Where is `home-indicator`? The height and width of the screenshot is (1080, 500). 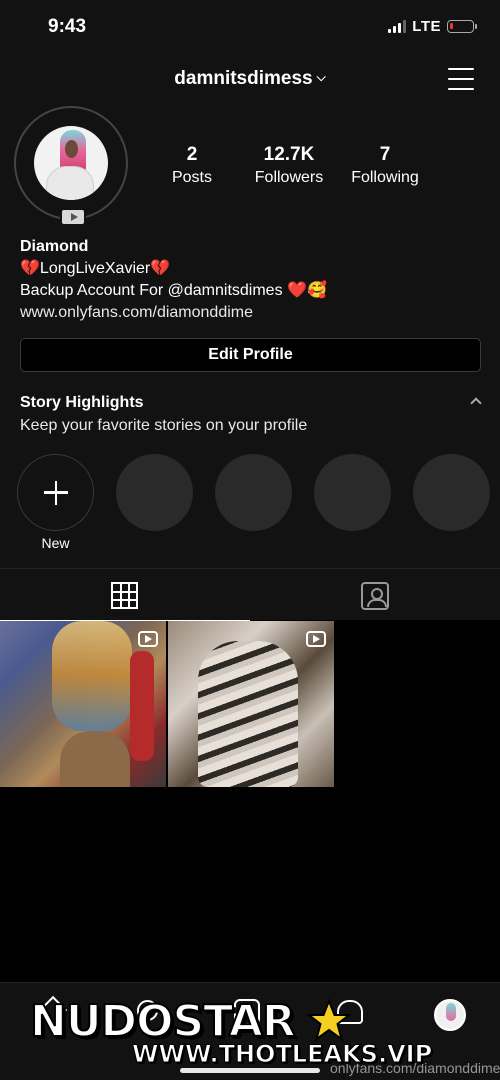
home-indicator is located at coordinates (250, 1070).